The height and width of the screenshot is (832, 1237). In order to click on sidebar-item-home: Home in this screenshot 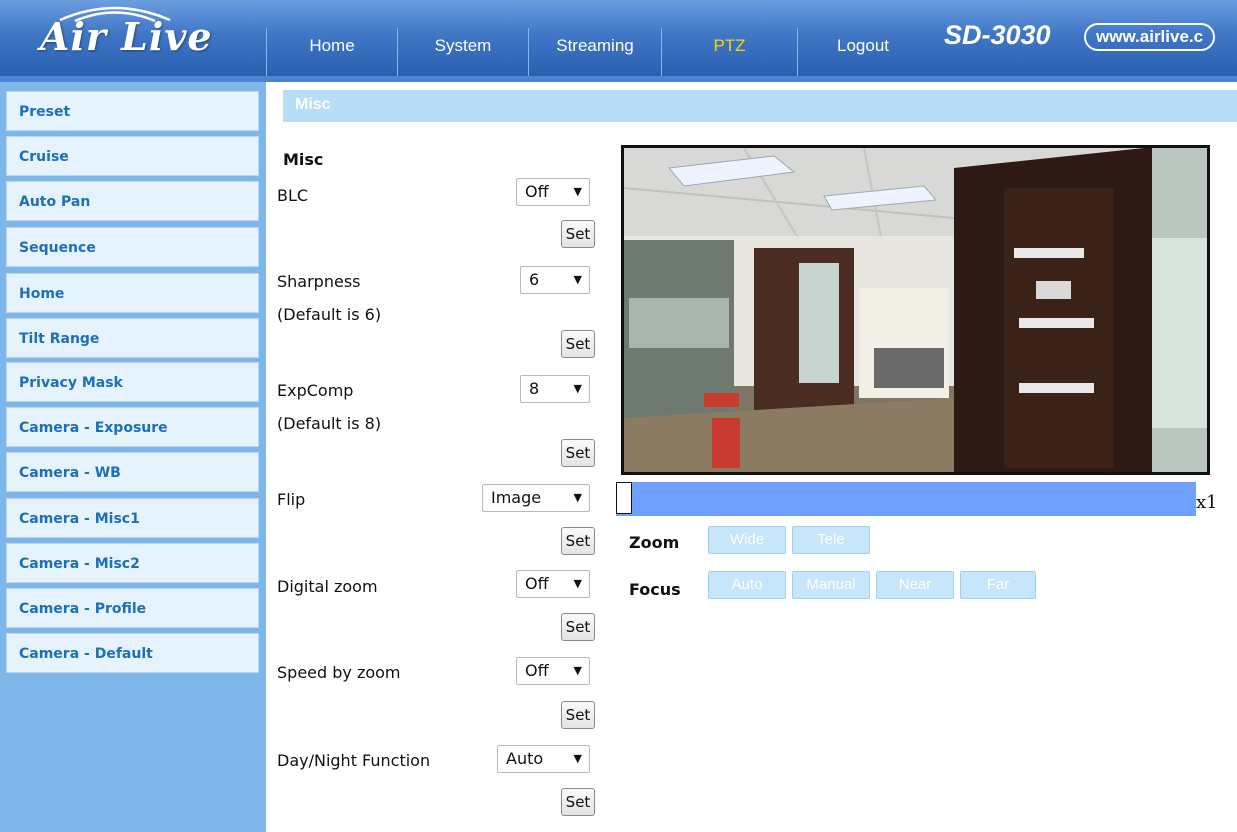, I will do `click(132, 293)`.